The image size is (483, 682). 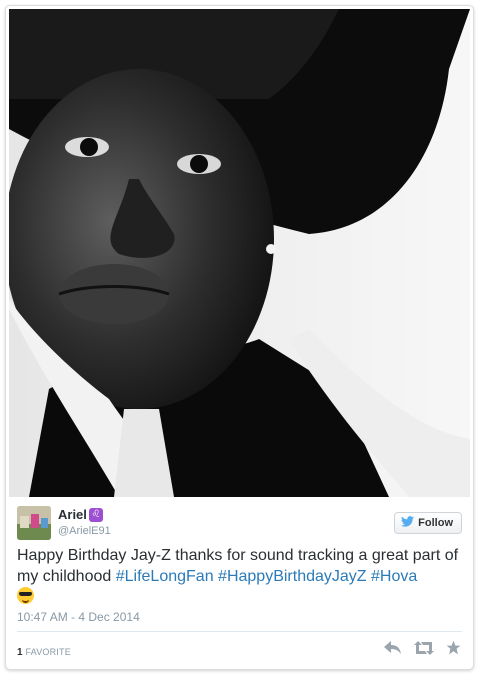 I want to click on hashtag-happybirthdayjayz: #HappyBirthdayJayZ, so click(x=292, y=576).